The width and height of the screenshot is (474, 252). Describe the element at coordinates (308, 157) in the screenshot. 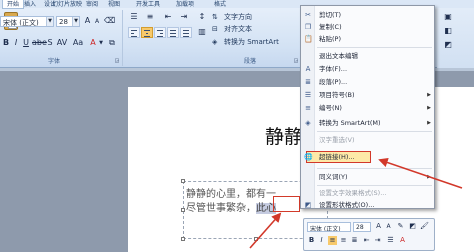

I see `hyperlink-icon: 🌐` at that location.